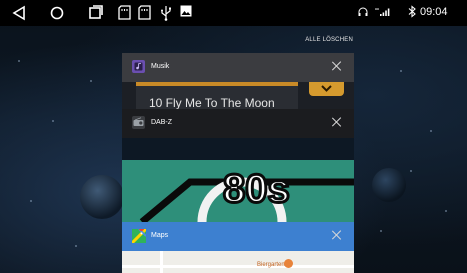 Image resolution: width=467 pixels, height=273 pixels. I want to click on map-label: Biergarten, so click(271, 265).